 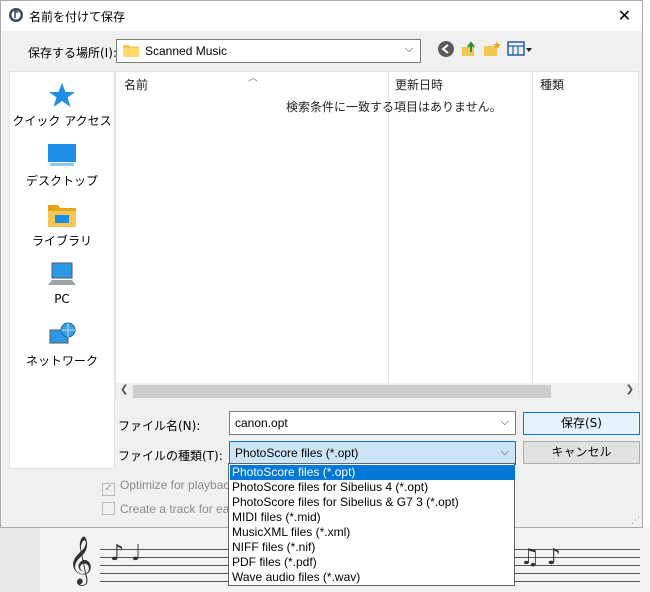 I want to click on horizontal-scrollbar: ❮ ❯, so click(x=377, y=391).